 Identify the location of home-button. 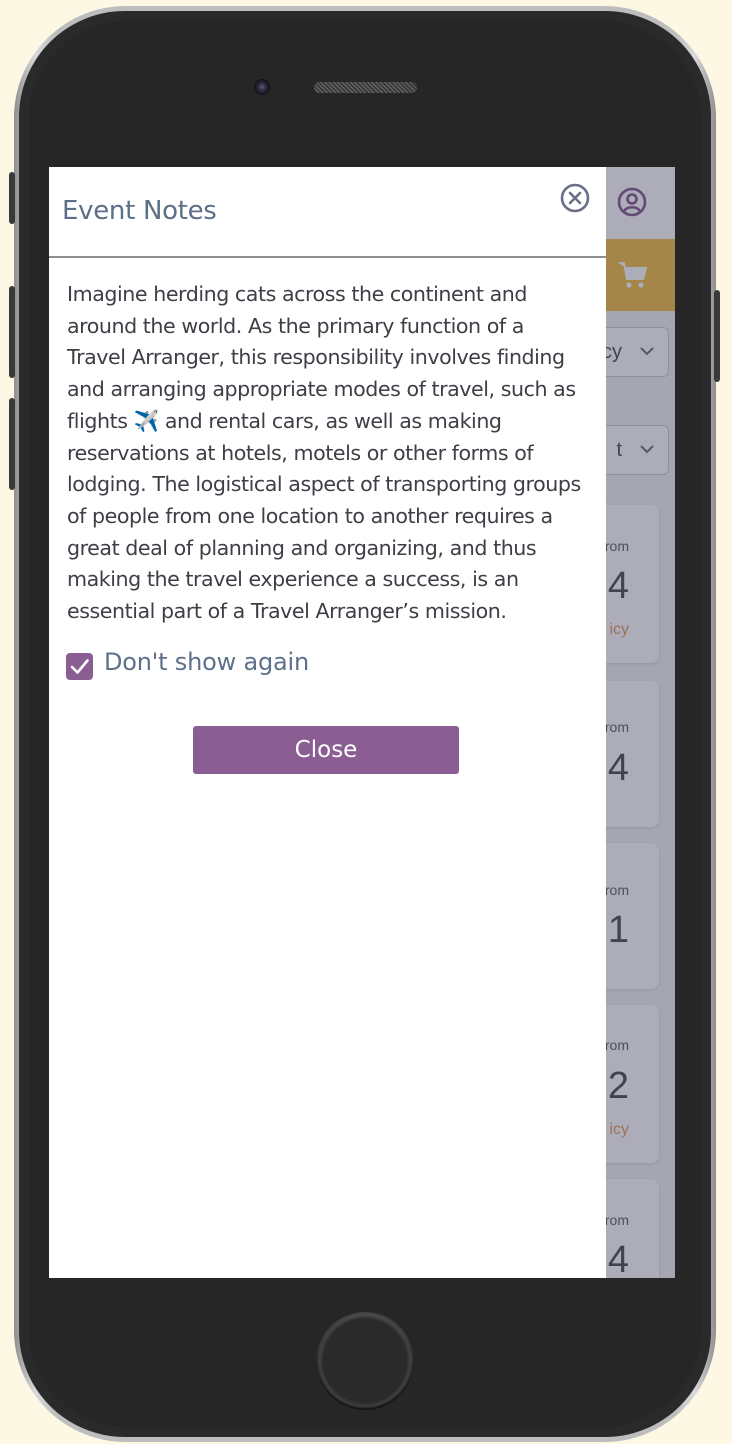
(365, 1361).